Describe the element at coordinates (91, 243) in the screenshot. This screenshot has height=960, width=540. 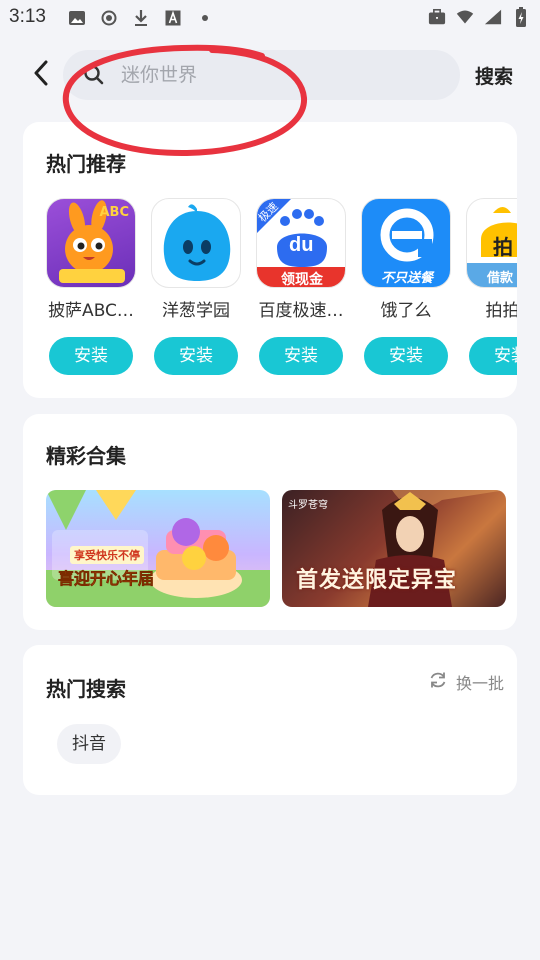
I see `pizza-abc-rabbit-icon: ABC` at that location.